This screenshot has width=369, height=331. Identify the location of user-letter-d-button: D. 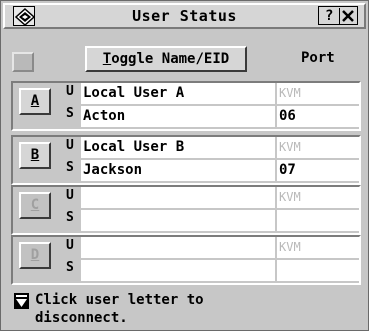
(35, 255).